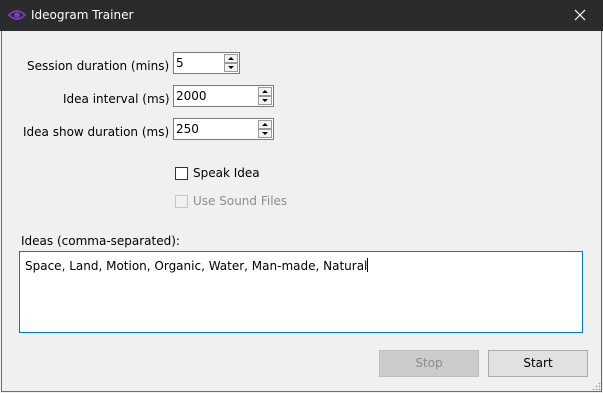  Describe the element at coordinates (96, 132) in the screenshot. I see `idea-show-duration-label: Idea show duration (ms)` at that location.